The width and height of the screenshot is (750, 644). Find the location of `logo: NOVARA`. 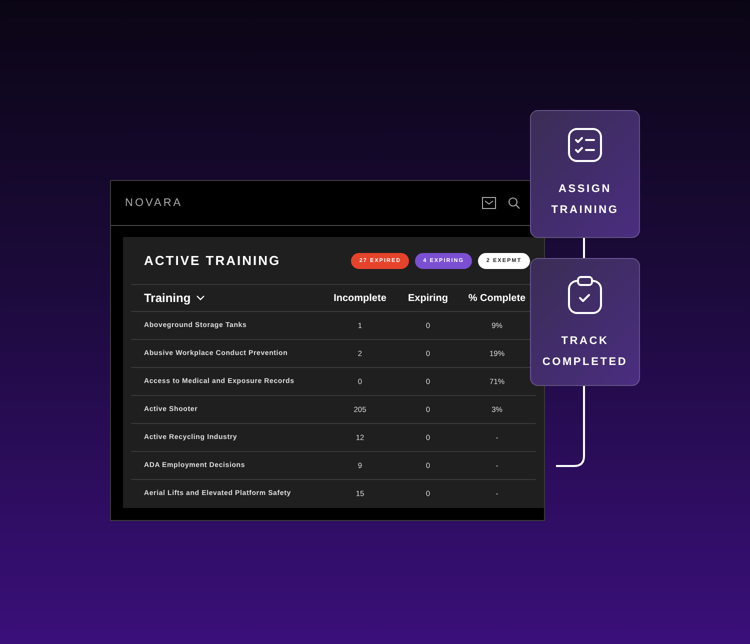

logo: NOVARA is located at coordinates (154, 203).